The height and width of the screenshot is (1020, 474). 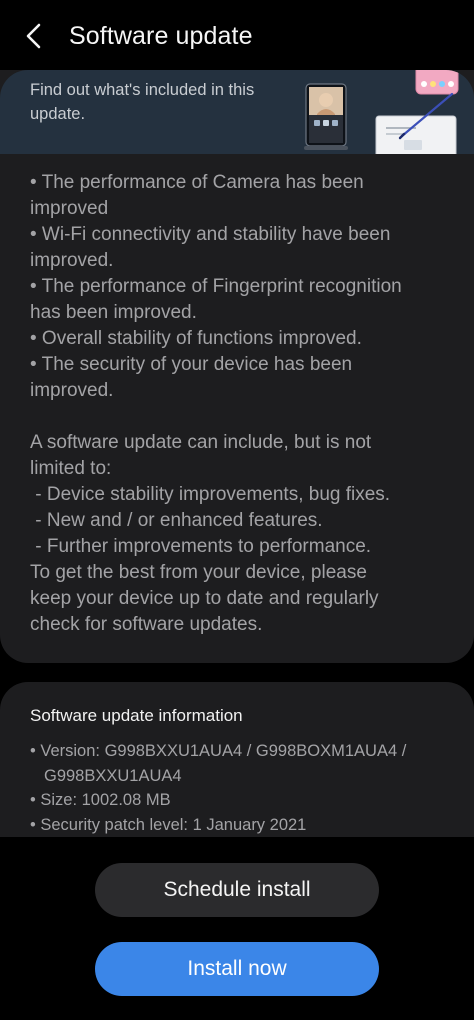 What do you see at coordinates (71, 468) in the screenshot?
I see `release-note-line: limited to:` at bounding box center [71, 468].